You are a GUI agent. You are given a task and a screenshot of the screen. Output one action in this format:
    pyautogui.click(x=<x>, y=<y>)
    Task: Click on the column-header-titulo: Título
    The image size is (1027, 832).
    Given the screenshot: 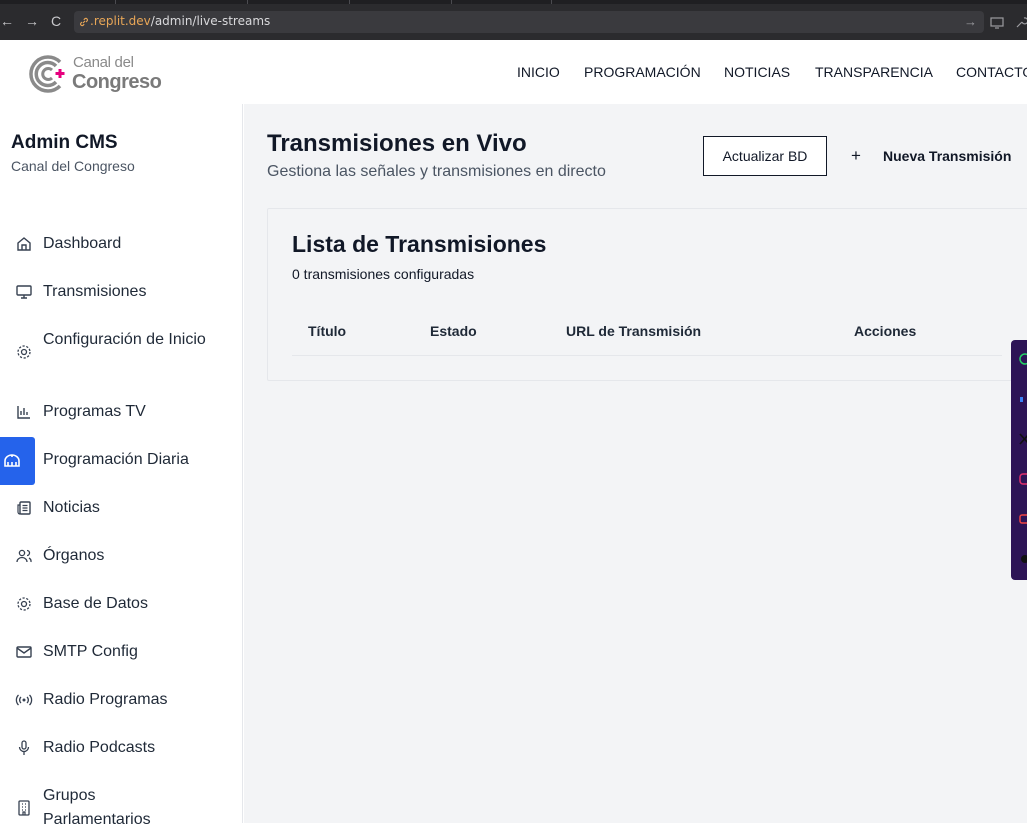 What is the action you would take?
    pyautogui.click(x=327, y=331)
    